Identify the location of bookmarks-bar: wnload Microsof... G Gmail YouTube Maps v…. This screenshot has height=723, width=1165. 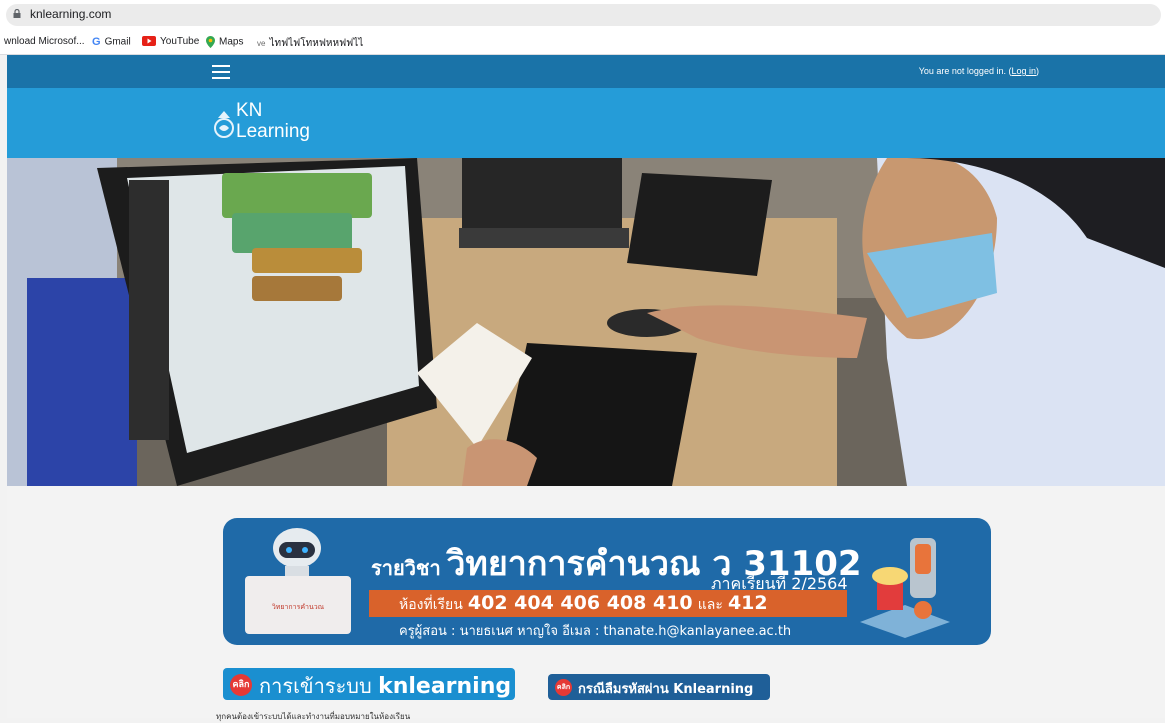
(582, 42).